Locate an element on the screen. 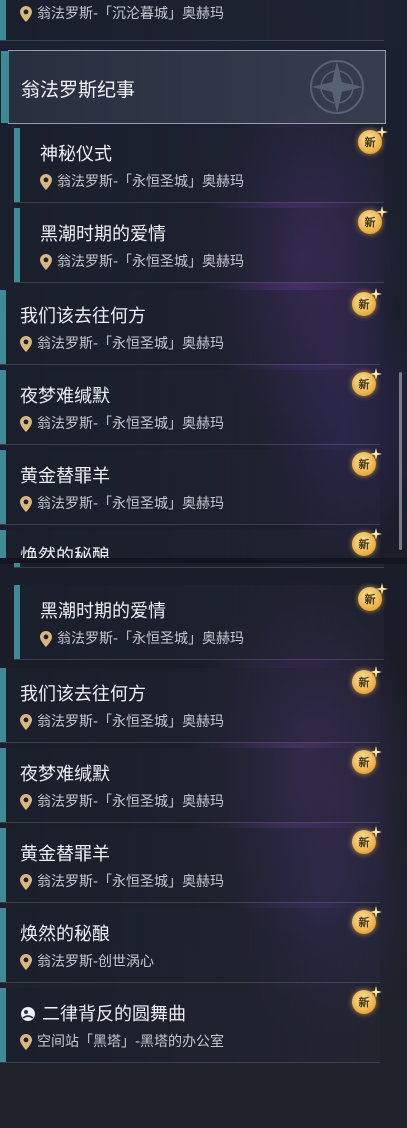 Image resolution: width=407 pixels, height=1128 pixels. location-line: 空间站「黑塔」-黑塔的办公室 is located at coordinates (122, 1042).